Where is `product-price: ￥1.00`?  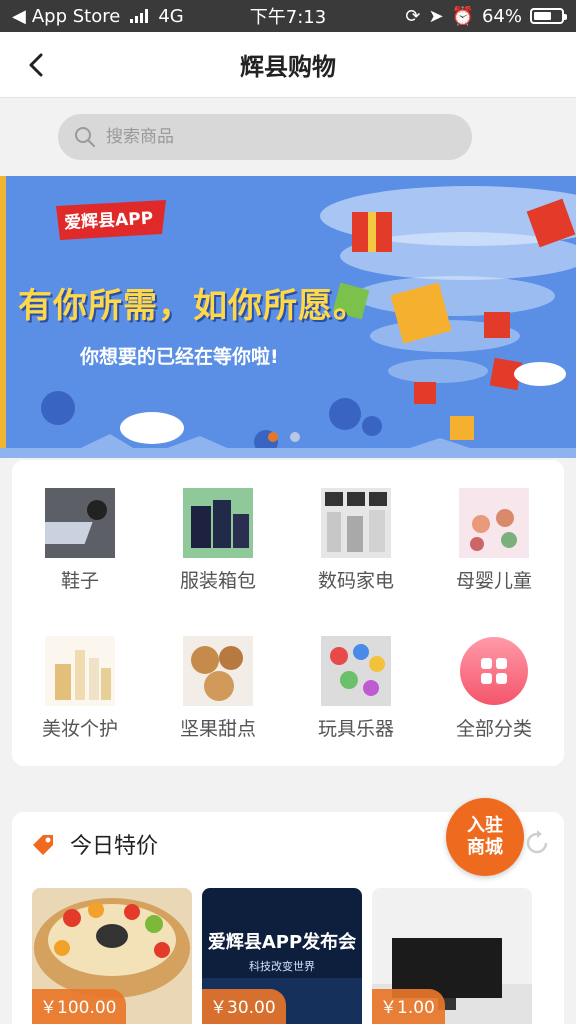 product-price: ￥1.00 is located at coordinates (408, 1006).